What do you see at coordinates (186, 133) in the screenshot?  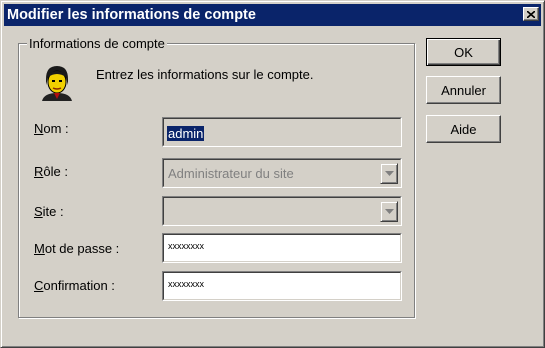 I see `nom-value: admin` at bounding box center [186, 133].